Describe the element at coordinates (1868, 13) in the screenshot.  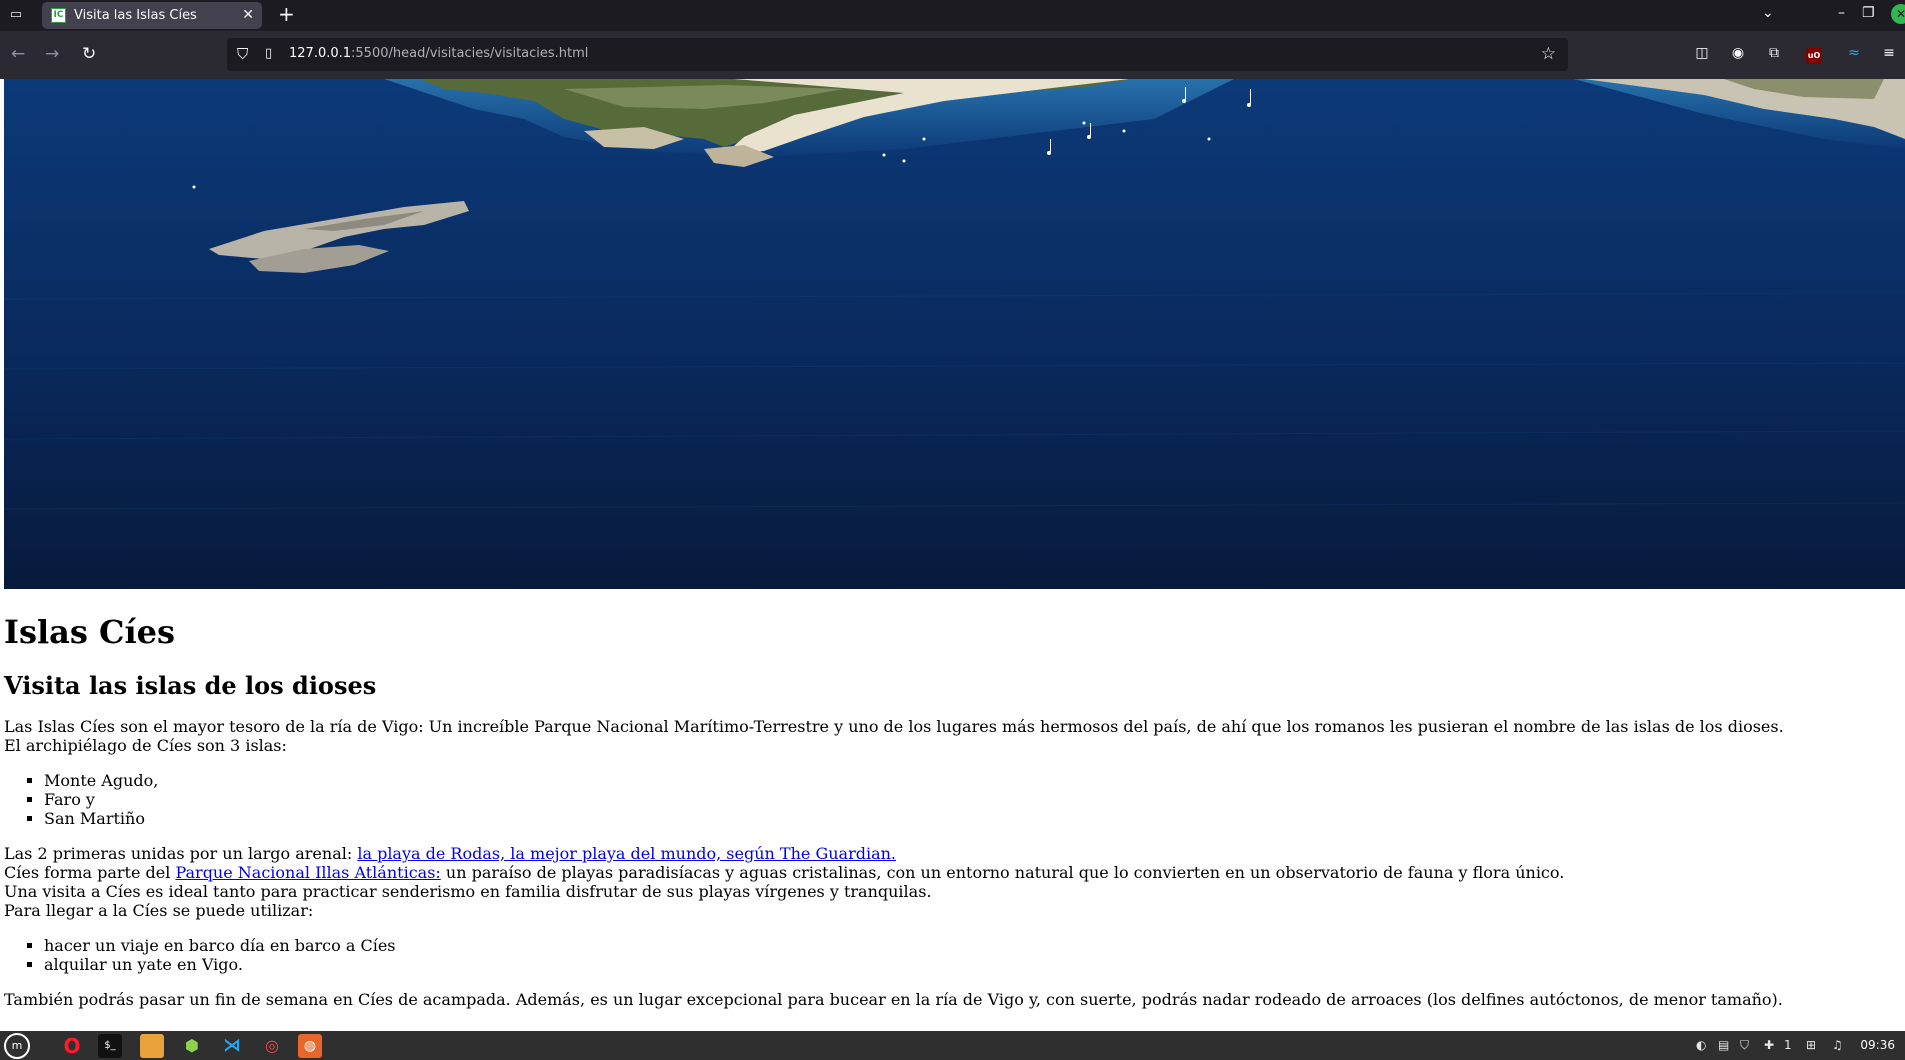
I see `maximize-button: ❐` at that location.